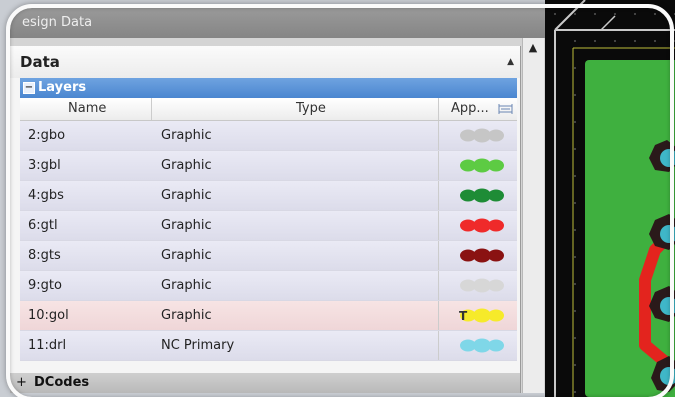  What do you see at coordinates (46, 195) in the screenshot?
I see `layer-name: 4:gbs` at bounding box center [46, 195].